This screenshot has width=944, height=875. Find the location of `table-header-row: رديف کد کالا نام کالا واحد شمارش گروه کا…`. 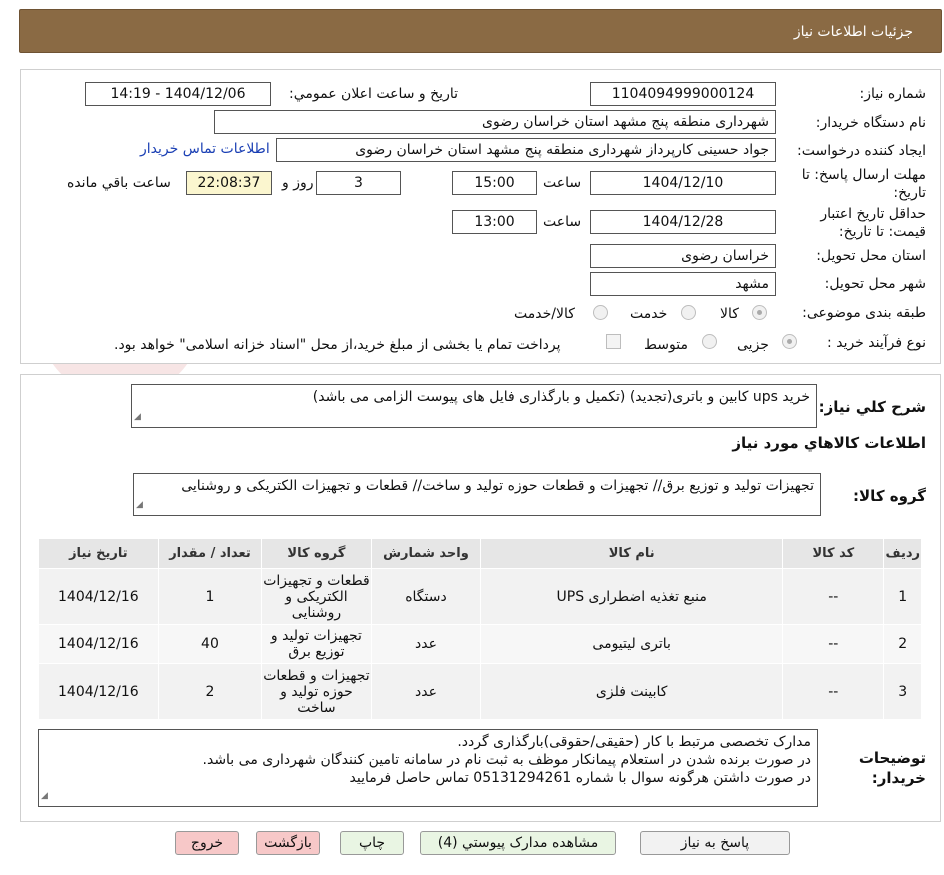

table-header-row: رديف کد کالا نام کالا واحد شمارش گروه کا… is located at coordinates (480, 553).